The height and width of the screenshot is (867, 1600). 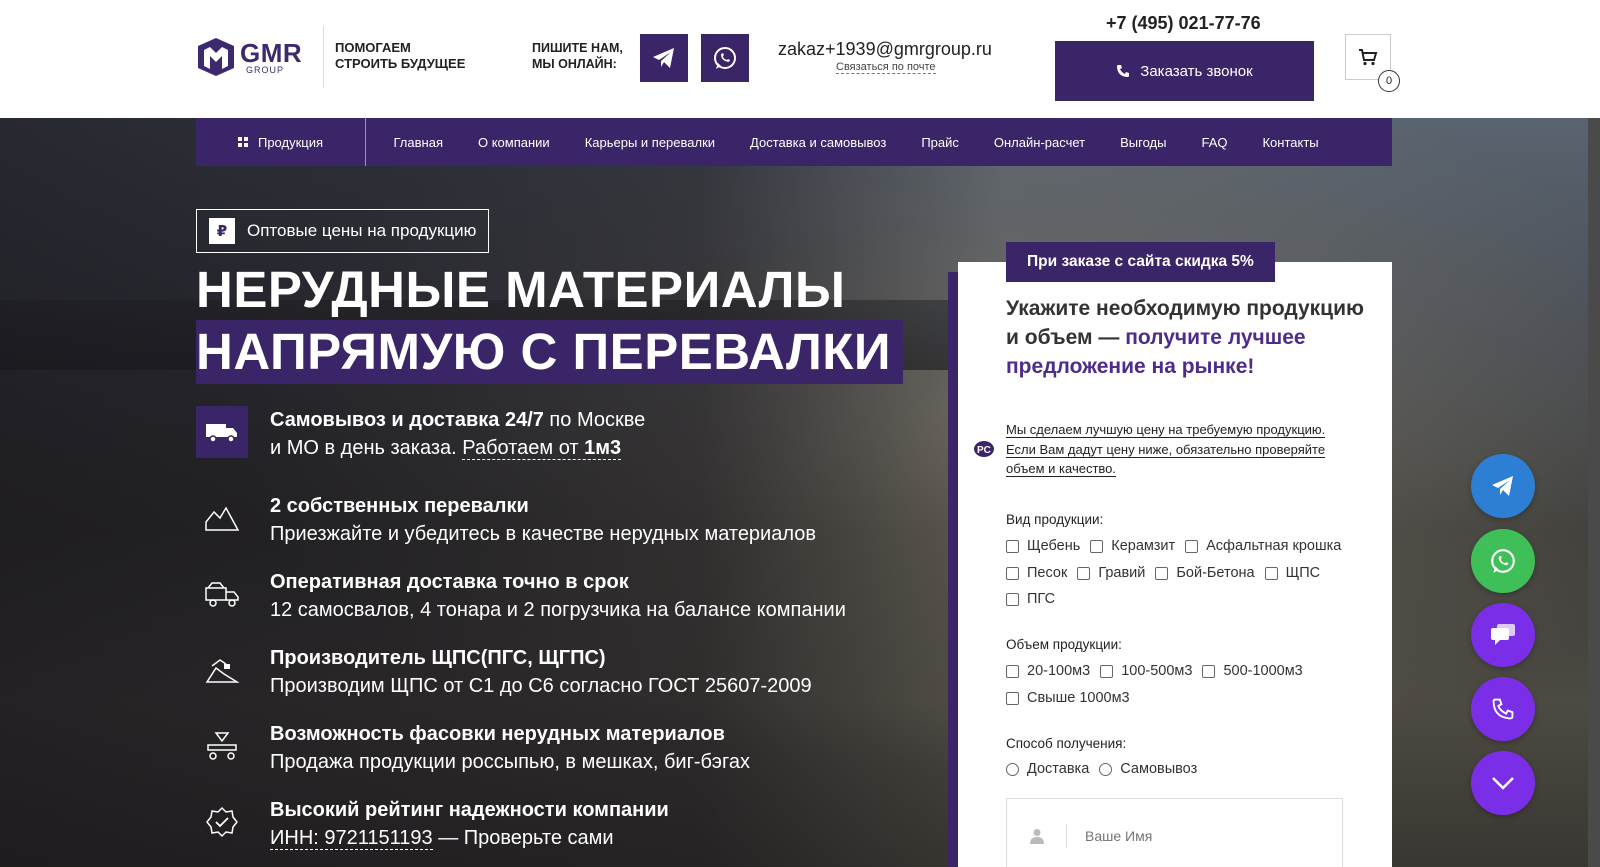 What do you see at coordinates (1503, 635) in the screenshot?
I see `float-chat-button` at bounding box center [1503, 635].